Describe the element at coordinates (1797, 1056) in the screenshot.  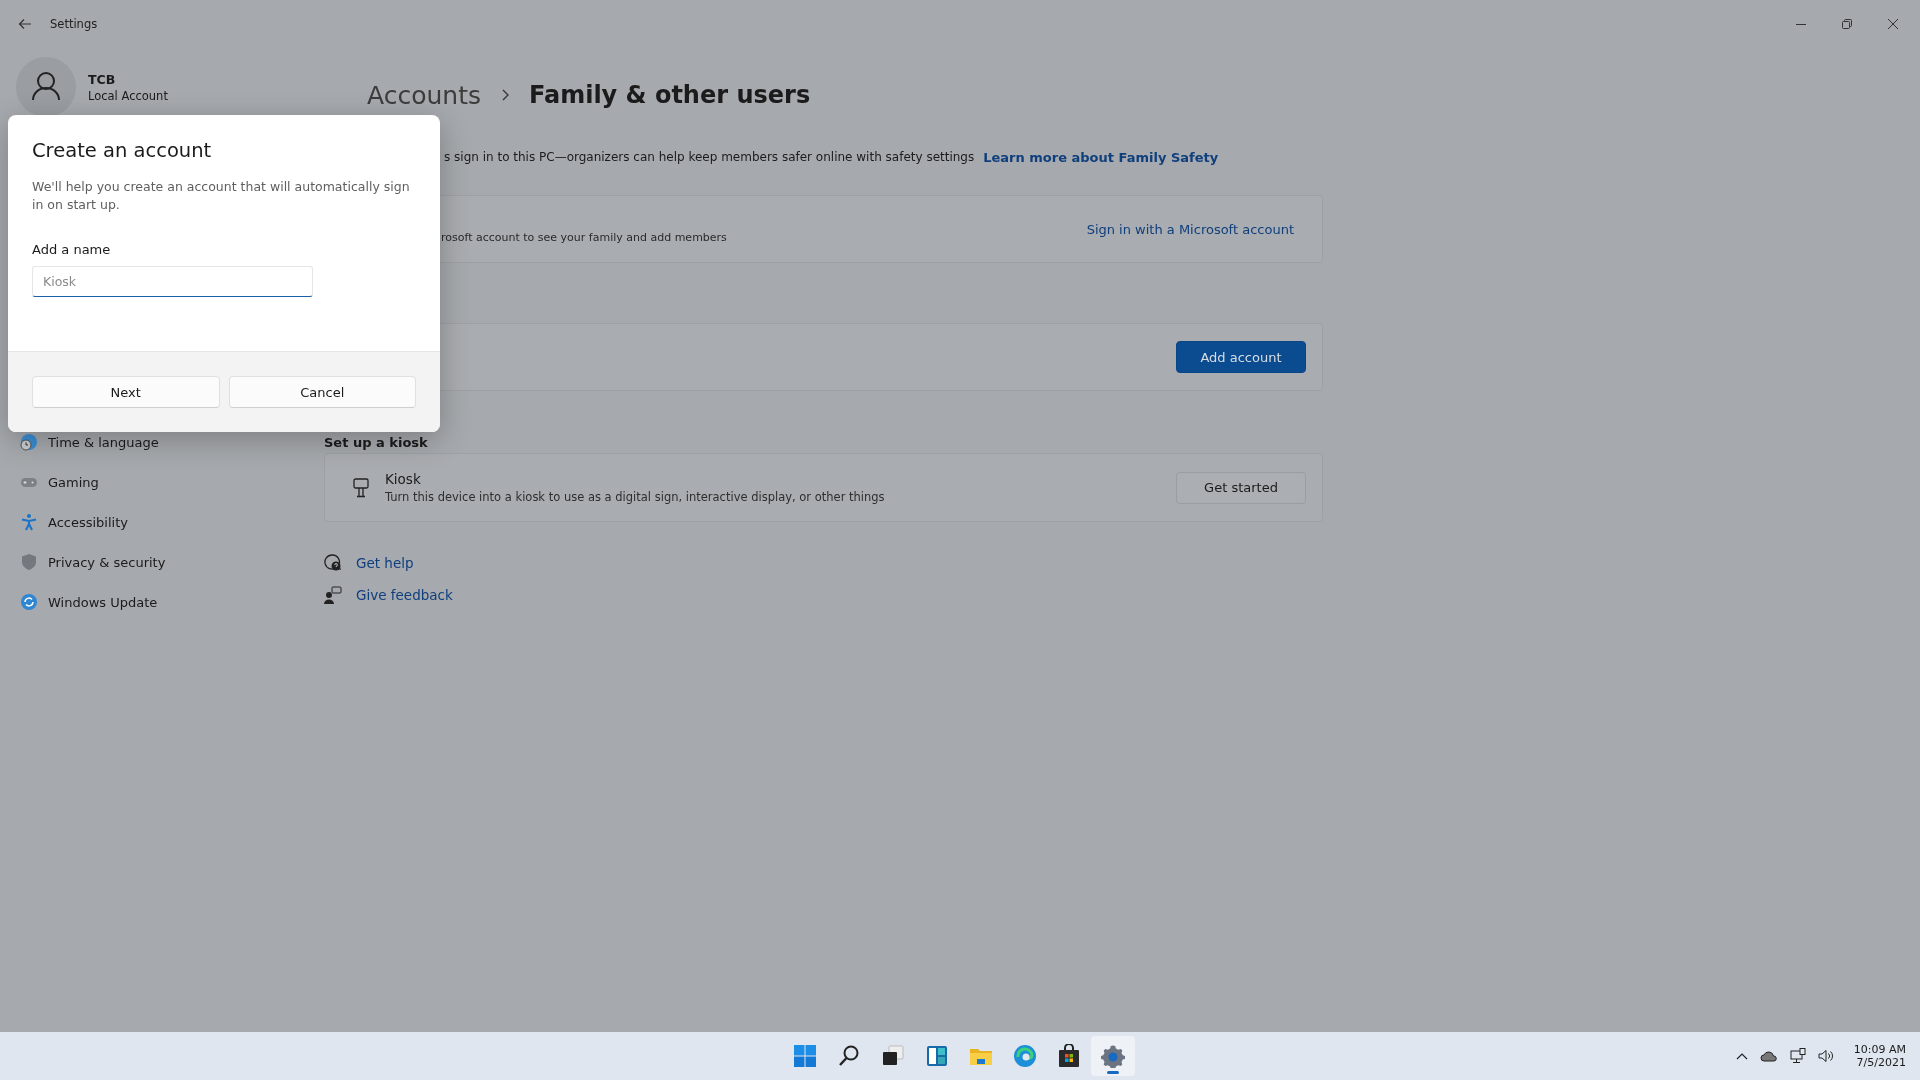
I see `network-monitor-icon` at that location.